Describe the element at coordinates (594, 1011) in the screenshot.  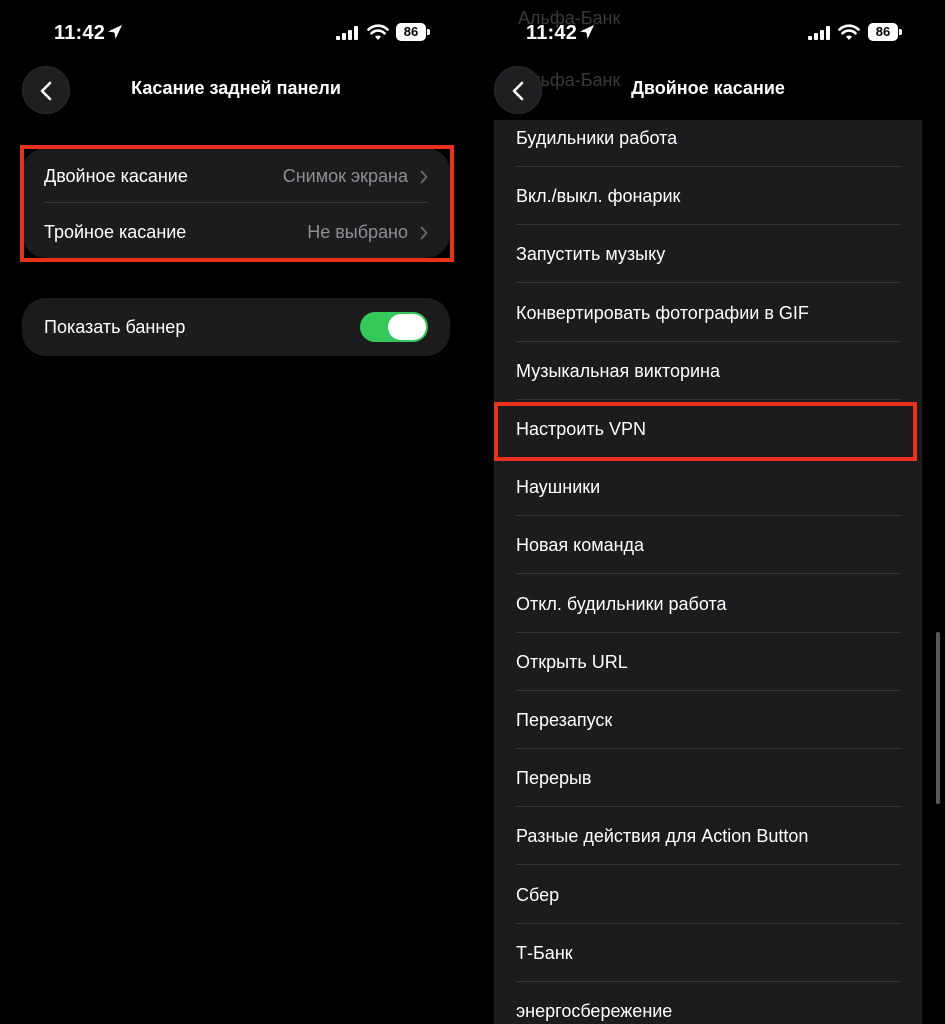
I see `action-label: энергосбережение` at that location.